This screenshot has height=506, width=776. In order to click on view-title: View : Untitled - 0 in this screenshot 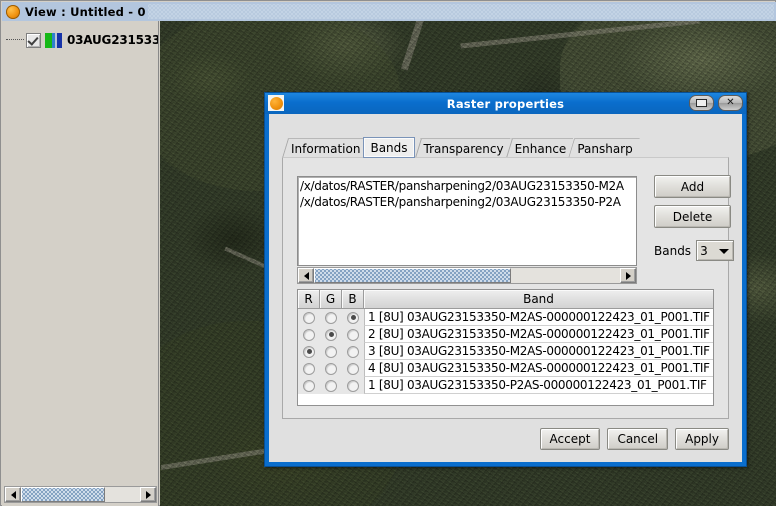, I will do `click(85, 11)`.